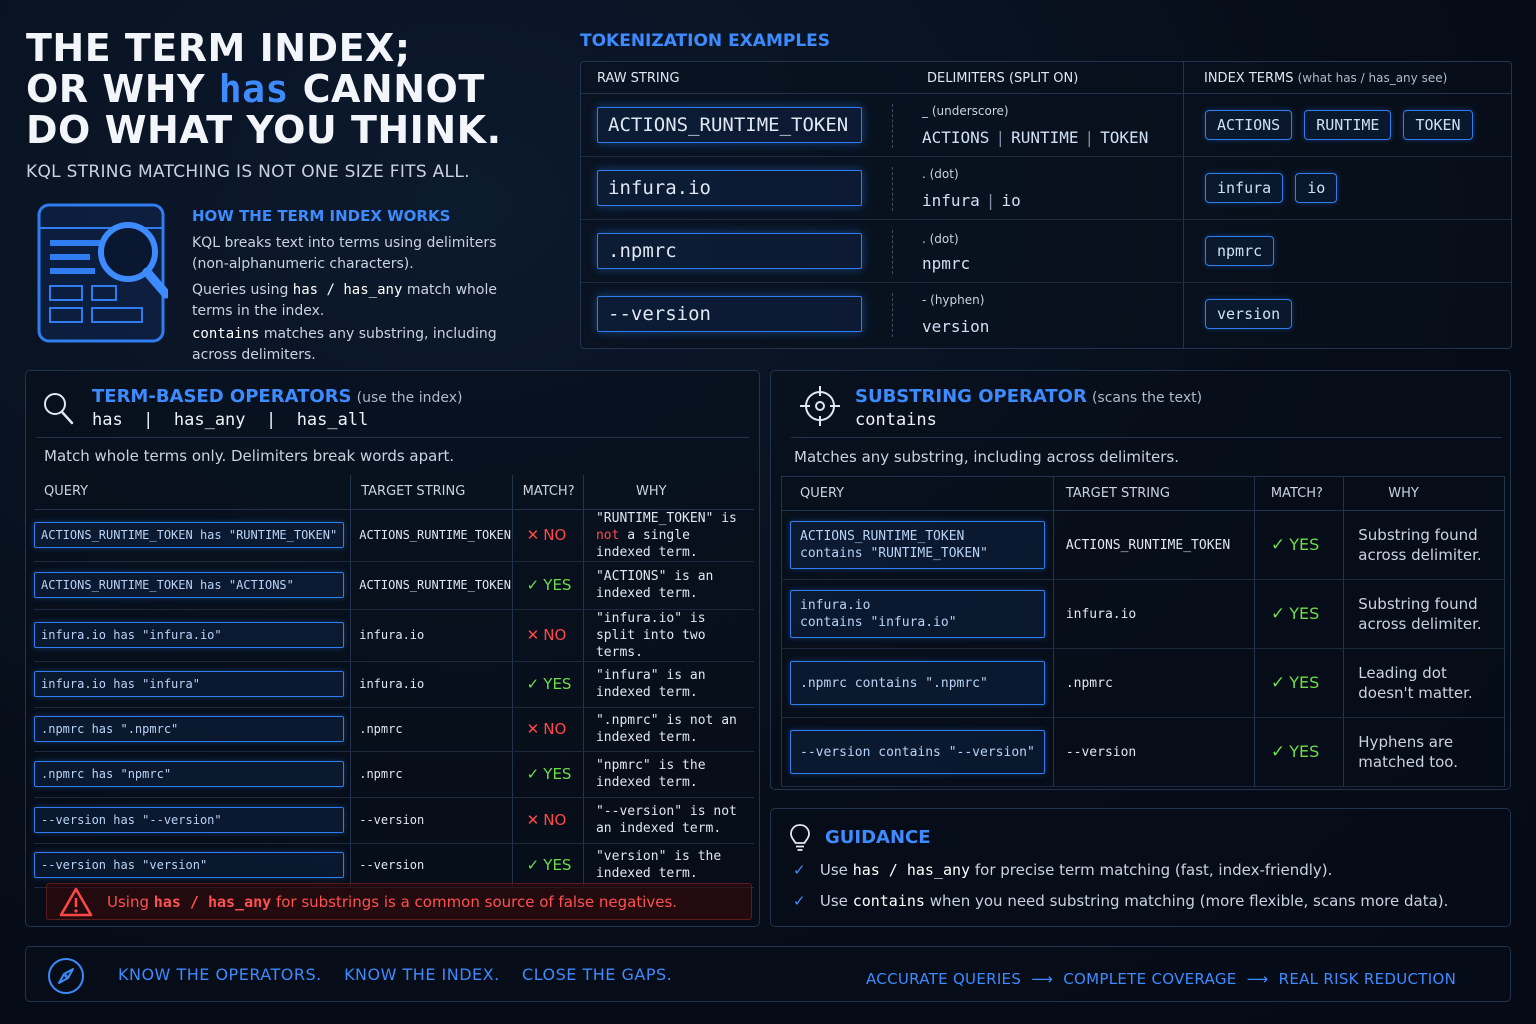 This screenshot has height=1024, width=1536. Describe the element at coordinates (878, 837) in the screenshot. I see `guidance-title: GUIDANCE` at that location.